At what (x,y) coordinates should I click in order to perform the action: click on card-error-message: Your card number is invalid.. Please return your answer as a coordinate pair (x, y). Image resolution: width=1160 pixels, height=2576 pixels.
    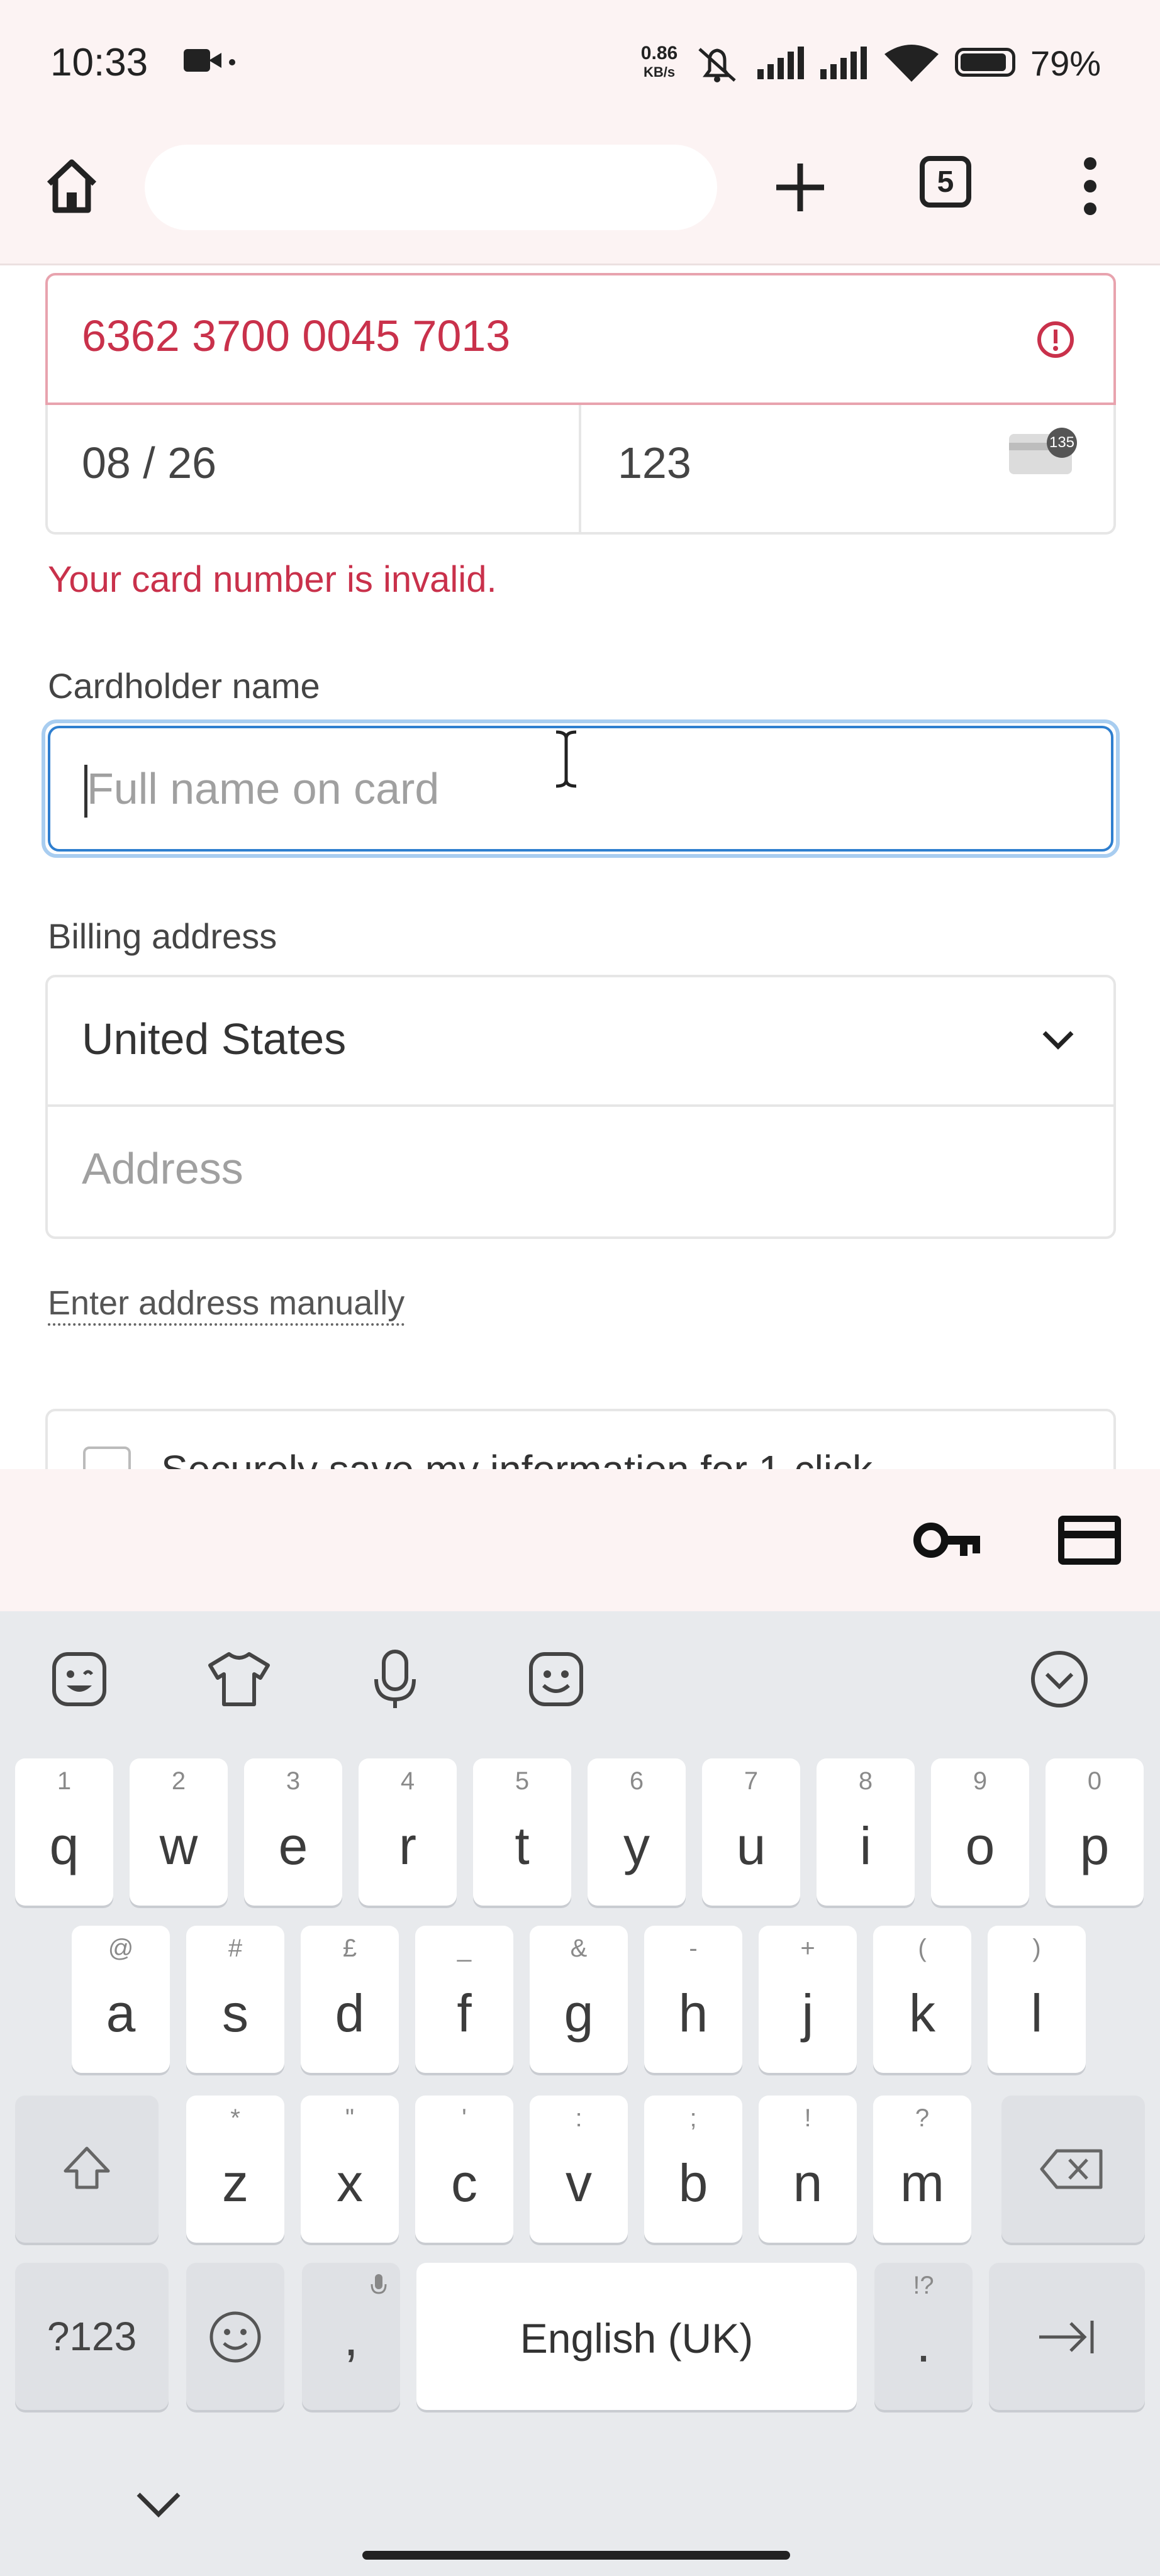
    Looking at the image, I should click on (272, 579).